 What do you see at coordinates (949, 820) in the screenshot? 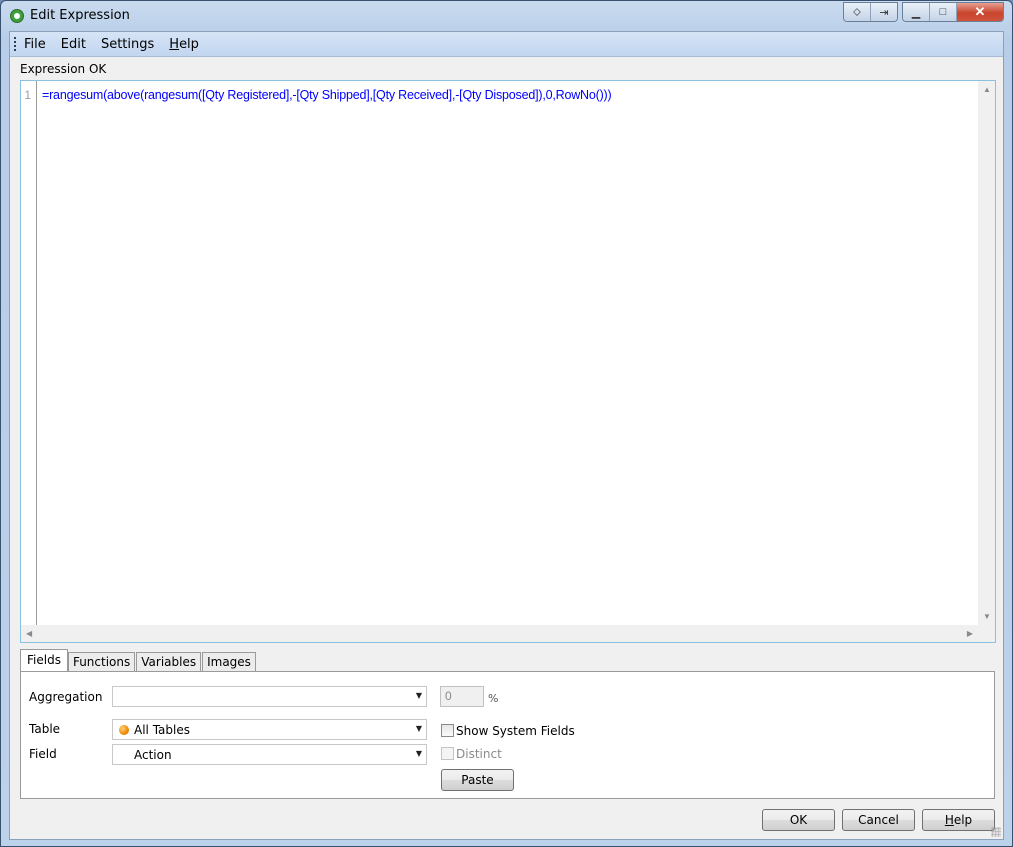
I see `help-mnemonic: H` at bounding box center [949, 820].